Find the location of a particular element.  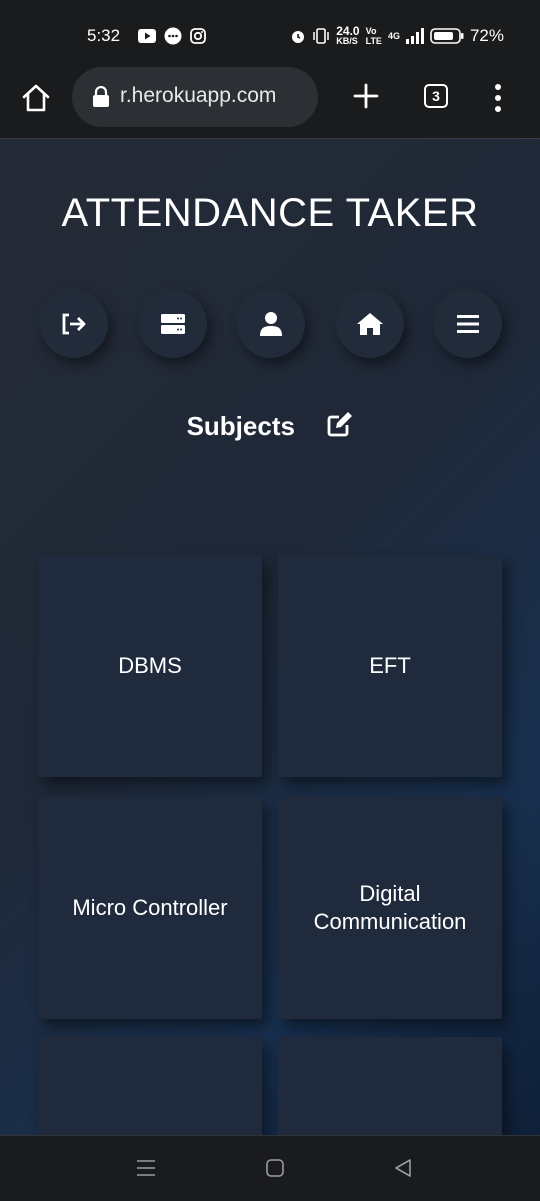

logout-button is located at coordinates (74, 324).